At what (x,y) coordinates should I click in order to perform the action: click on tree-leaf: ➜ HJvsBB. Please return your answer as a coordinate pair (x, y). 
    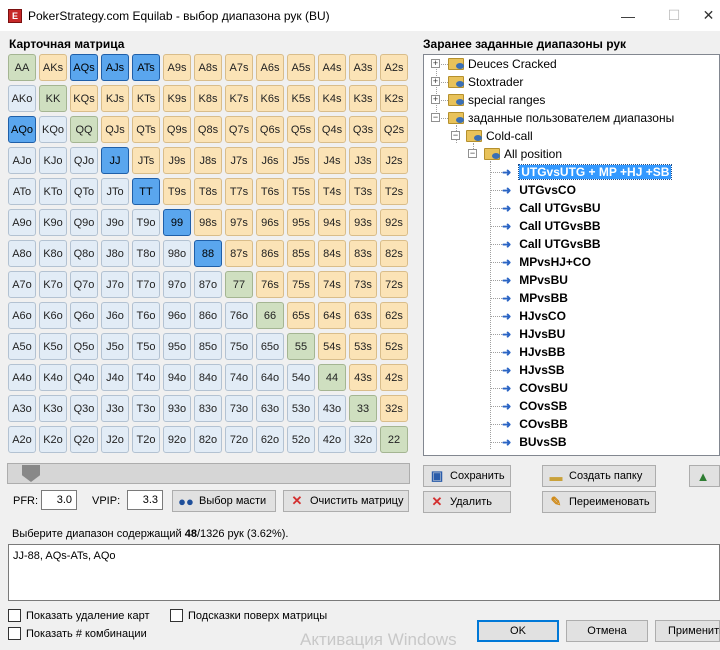
    Looking at the image, I should click on (533, 352).